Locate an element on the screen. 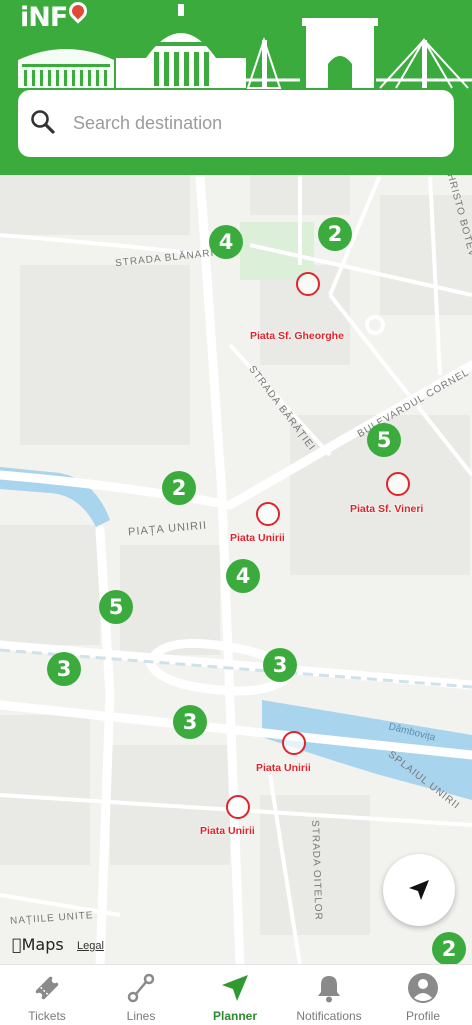 The image size is (472, 1025). tab-label: Planner is located at coordinates (234, 1016).